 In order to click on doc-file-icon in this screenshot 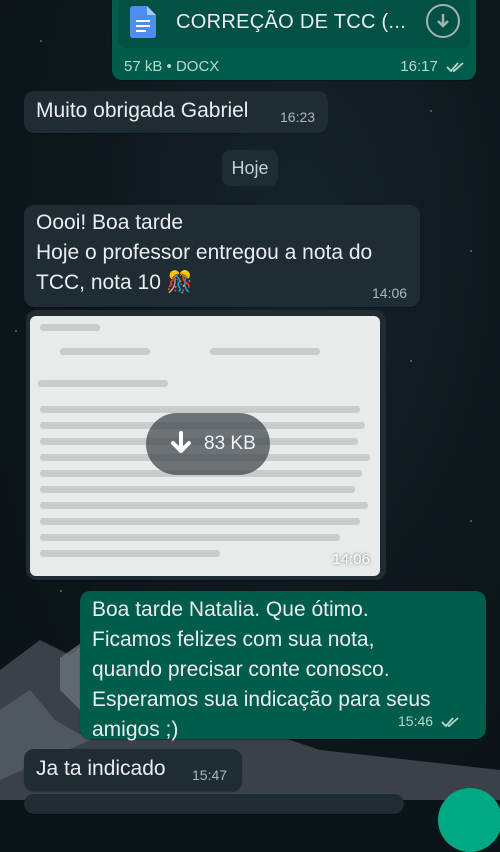, I will do `click(143, 22)`.